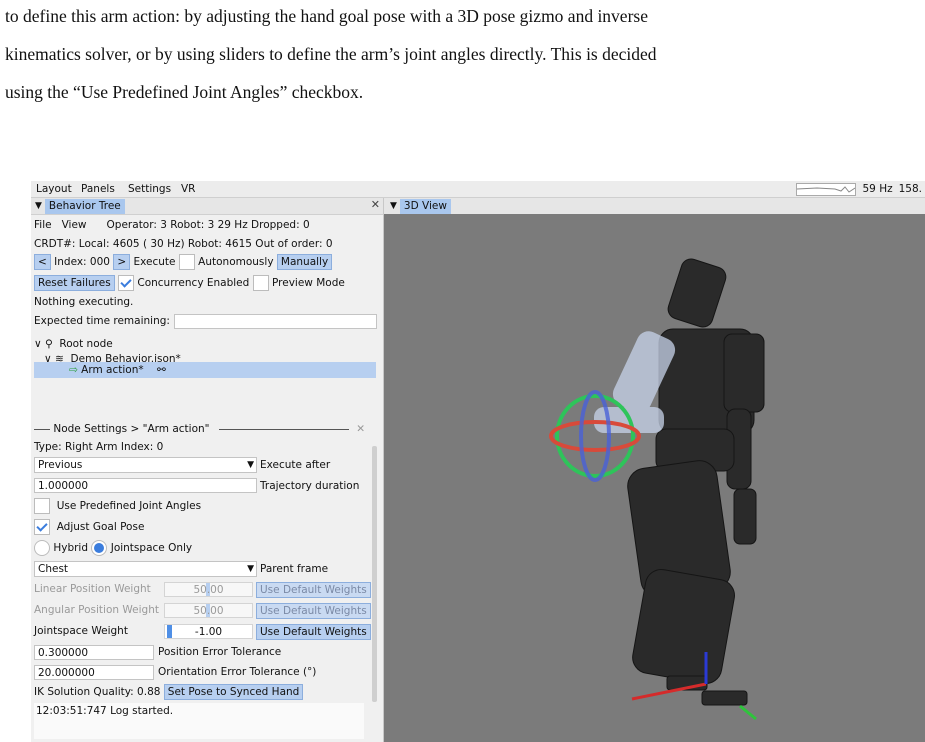  Describe the element at coordinates (744, 373) in the screenshot. I see `robot-shoulder` at that location.